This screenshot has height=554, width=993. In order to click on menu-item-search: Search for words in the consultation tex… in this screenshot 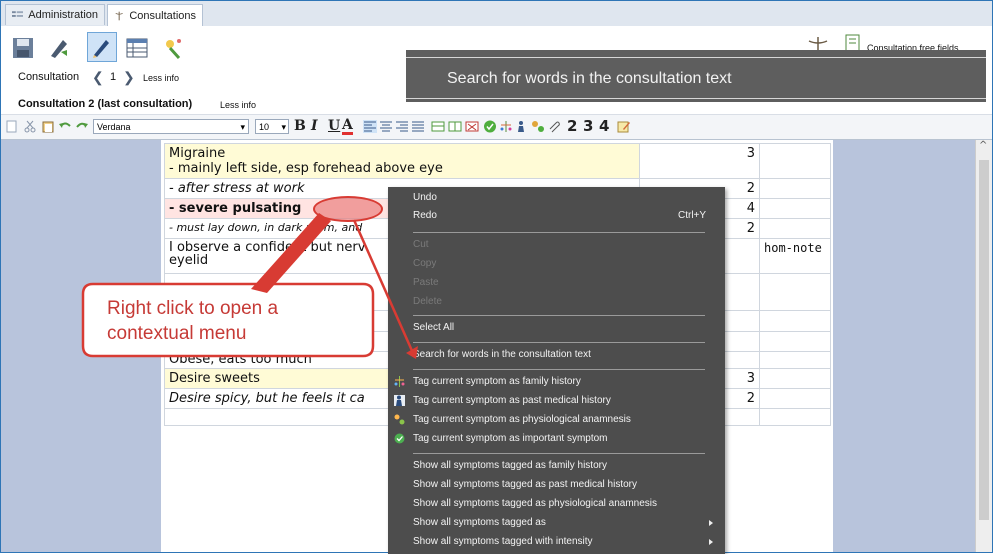, I will do `click(502, 355)`.